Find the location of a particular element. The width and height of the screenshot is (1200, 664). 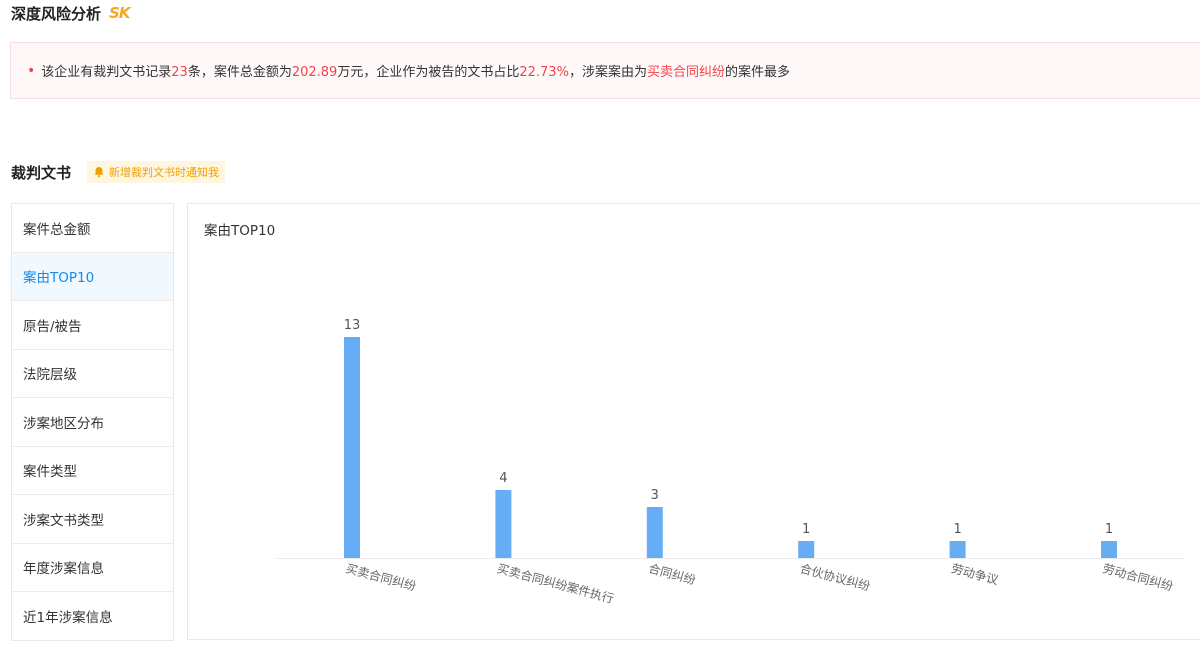

records-count: 23 is located at coordinates (179, 72).